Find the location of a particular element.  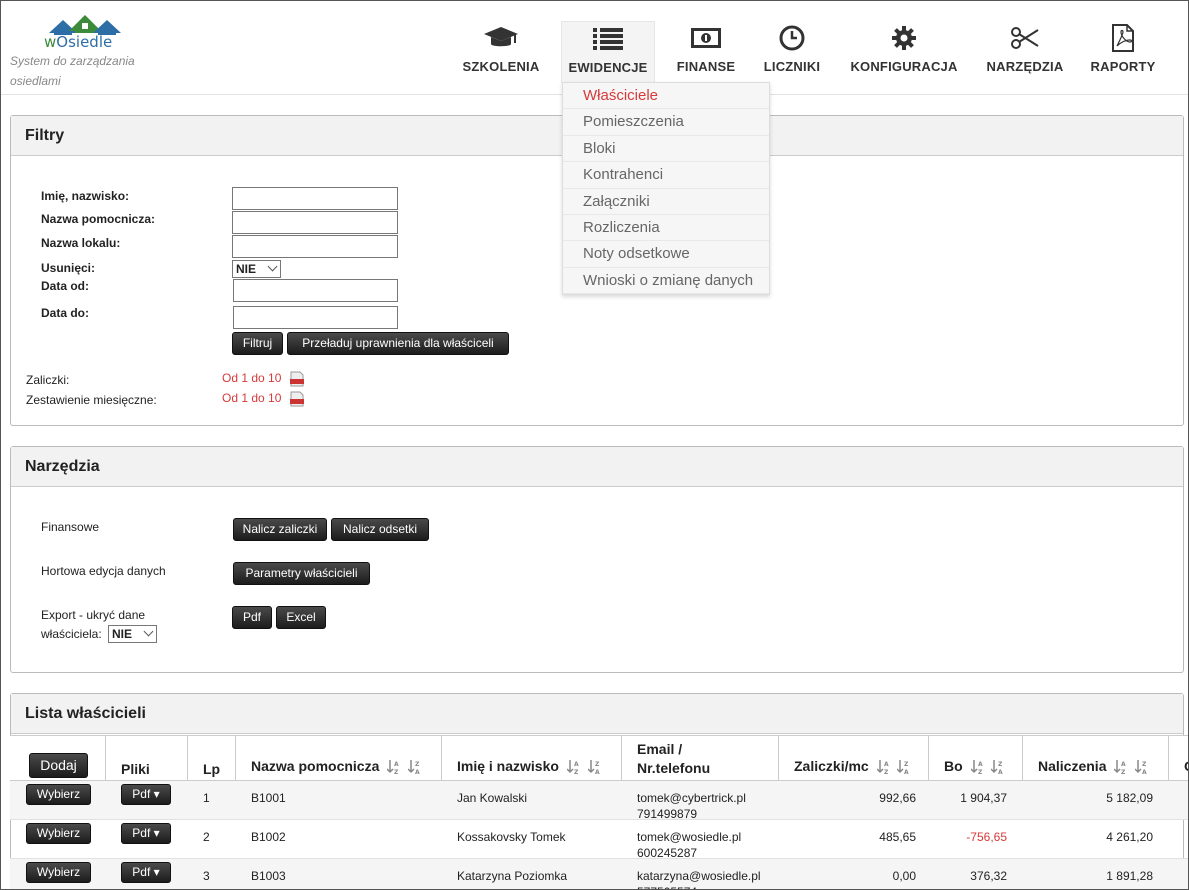

cell-aux: B1002 is located at coordinates (268, 837).